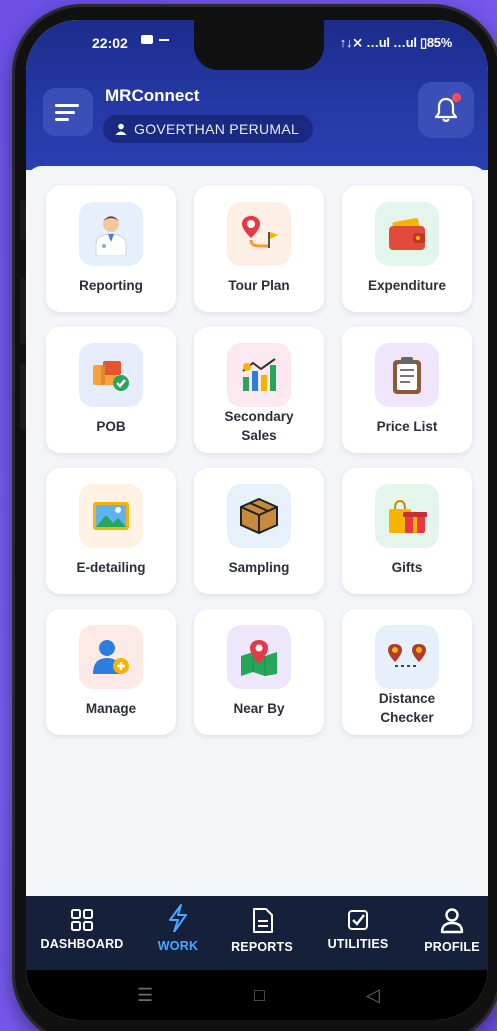 Image resolution: width=497 pixels, height=1031 pixels. Describe the element at coordinates (396, 42) in the screenshot. I see `status-indicators: ↑↓⨯ …ul …ul ▯85%` at that location.